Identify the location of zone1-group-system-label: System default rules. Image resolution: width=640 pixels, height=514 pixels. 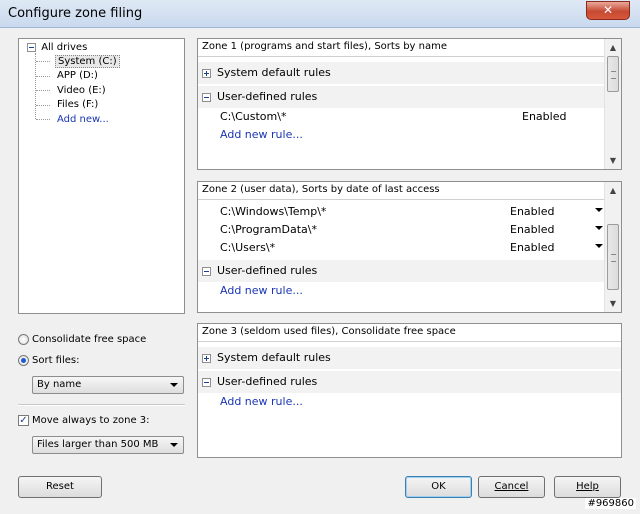
(274, 72).